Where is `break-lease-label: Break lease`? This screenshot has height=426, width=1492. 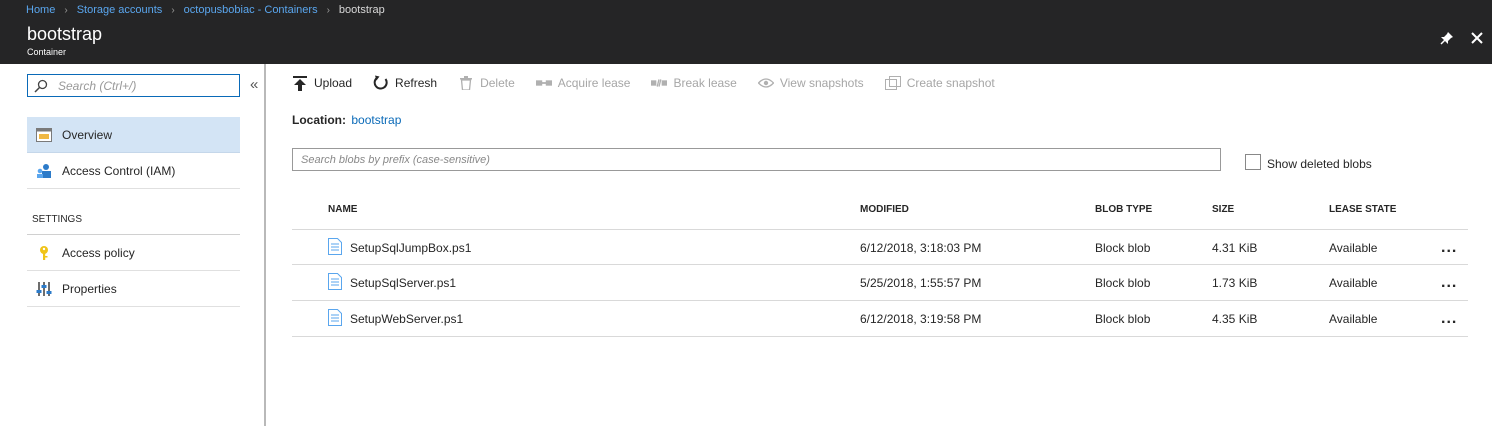
break-lease-label: Break lease is located at coordinates (705, 83).